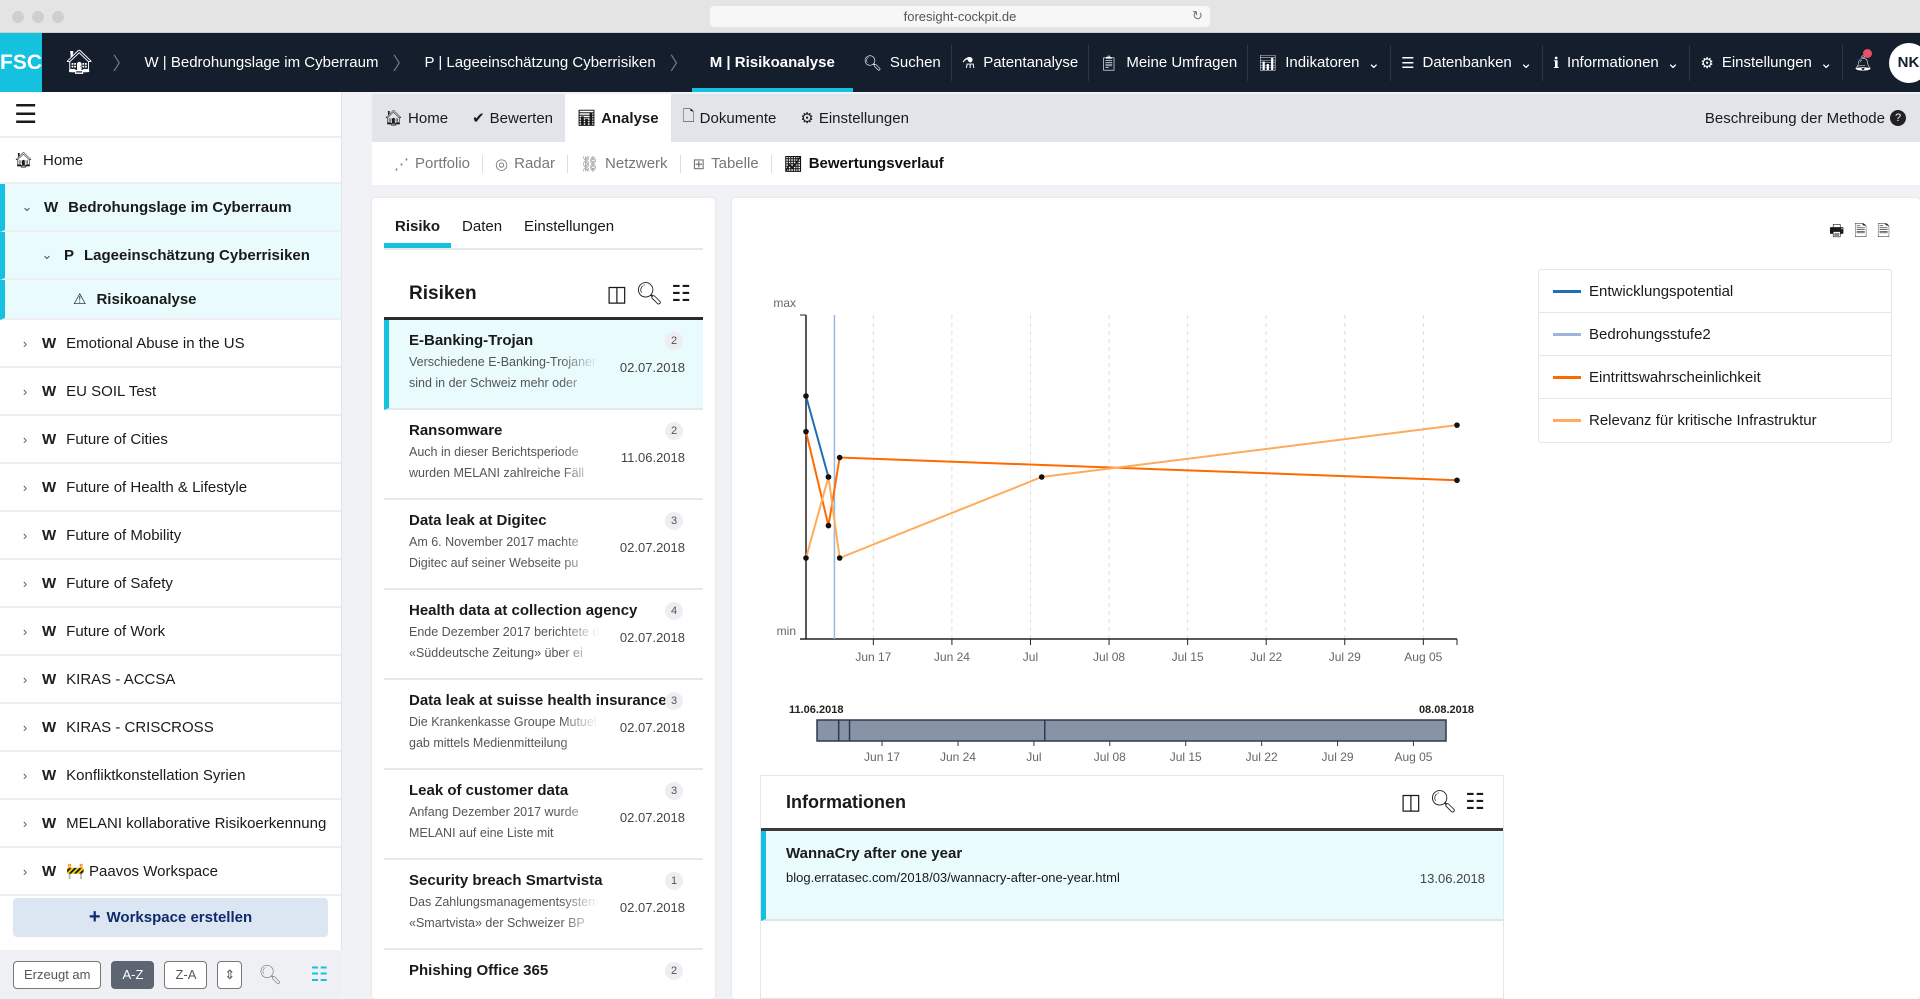 The width and height of the screenshot is (1920, 999). Describe the element at coordinates (94, 917) in the screenshot. I see `plus-icon: +` at that location.